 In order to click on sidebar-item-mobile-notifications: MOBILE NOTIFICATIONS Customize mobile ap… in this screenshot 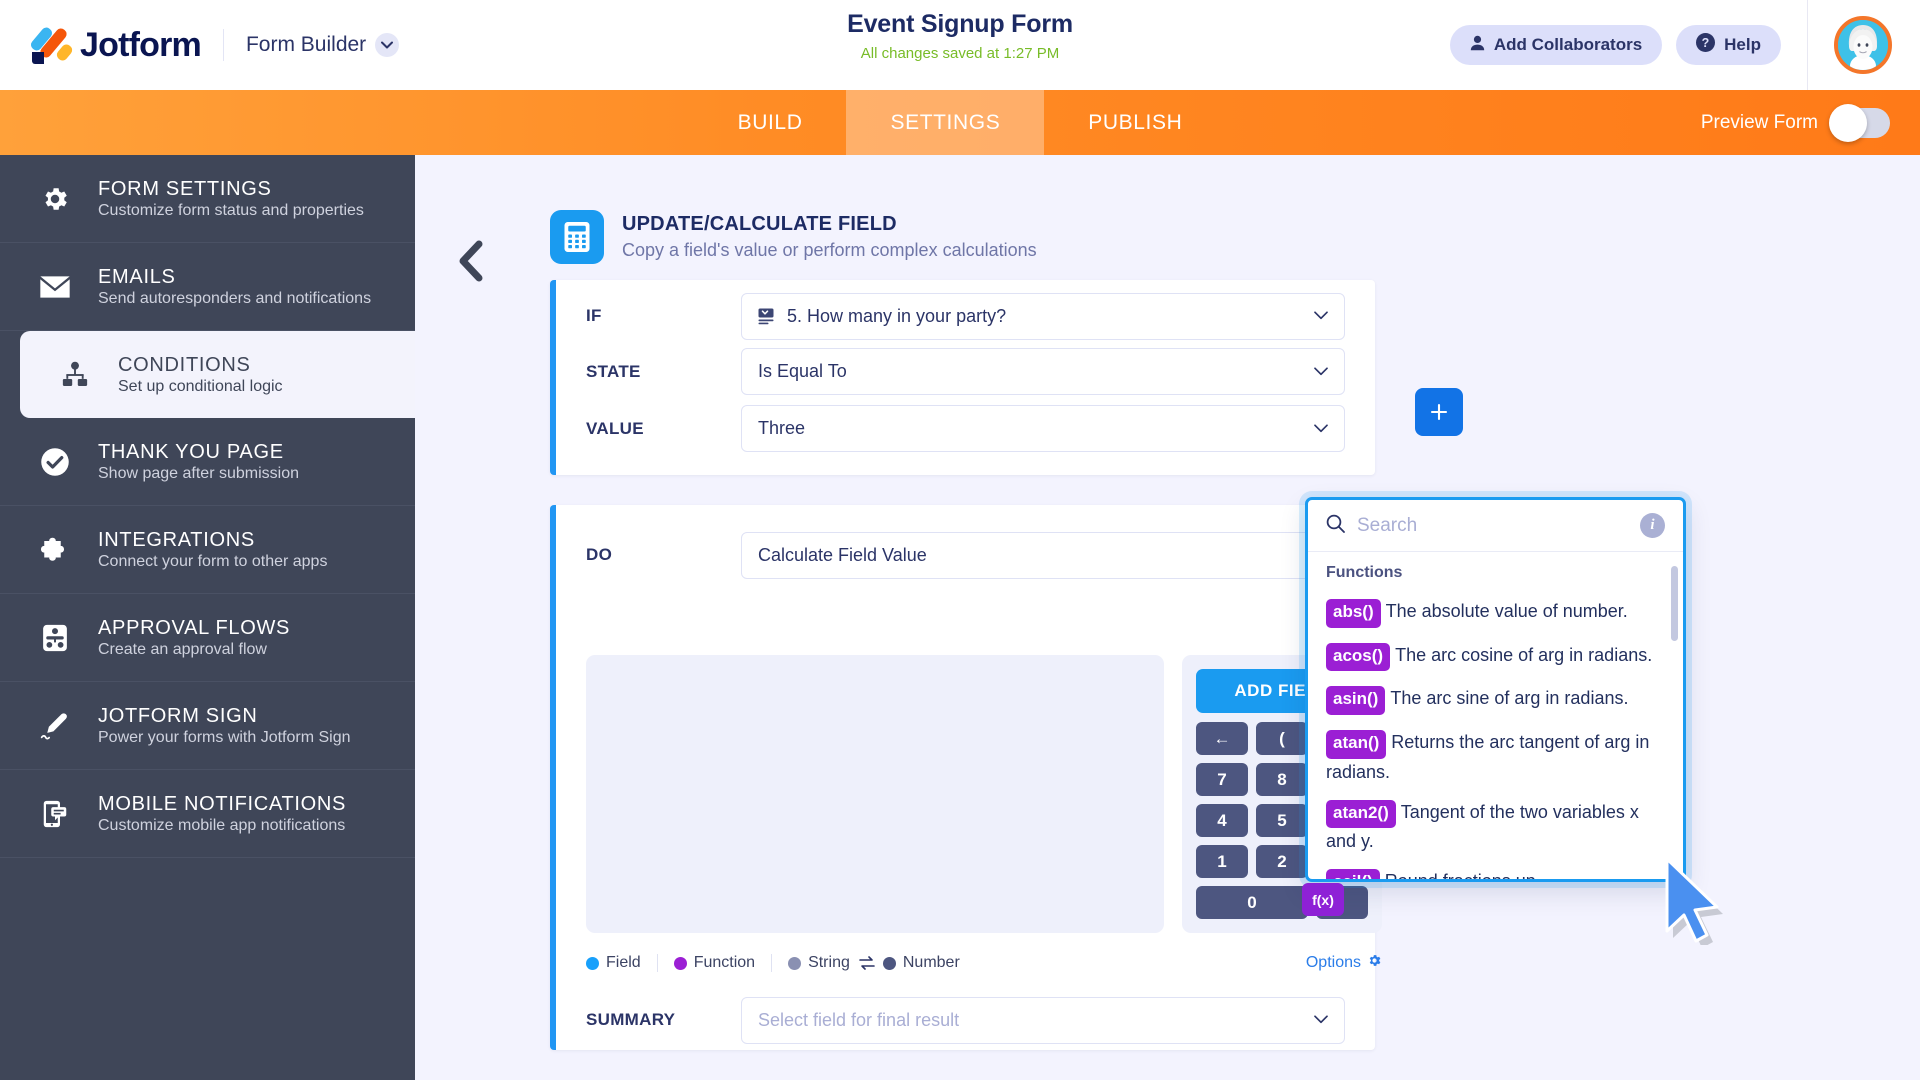, I will do `click(207, 814)`.